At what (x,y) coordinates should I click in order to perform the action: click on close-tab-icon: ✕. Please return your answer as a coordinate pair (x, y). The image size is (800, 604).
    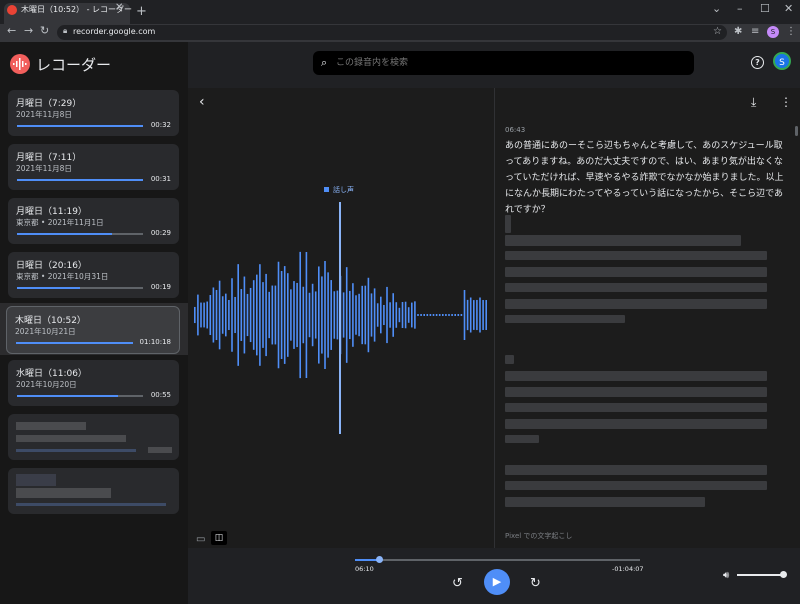
    Looking at the image, I should click on (119, 7).